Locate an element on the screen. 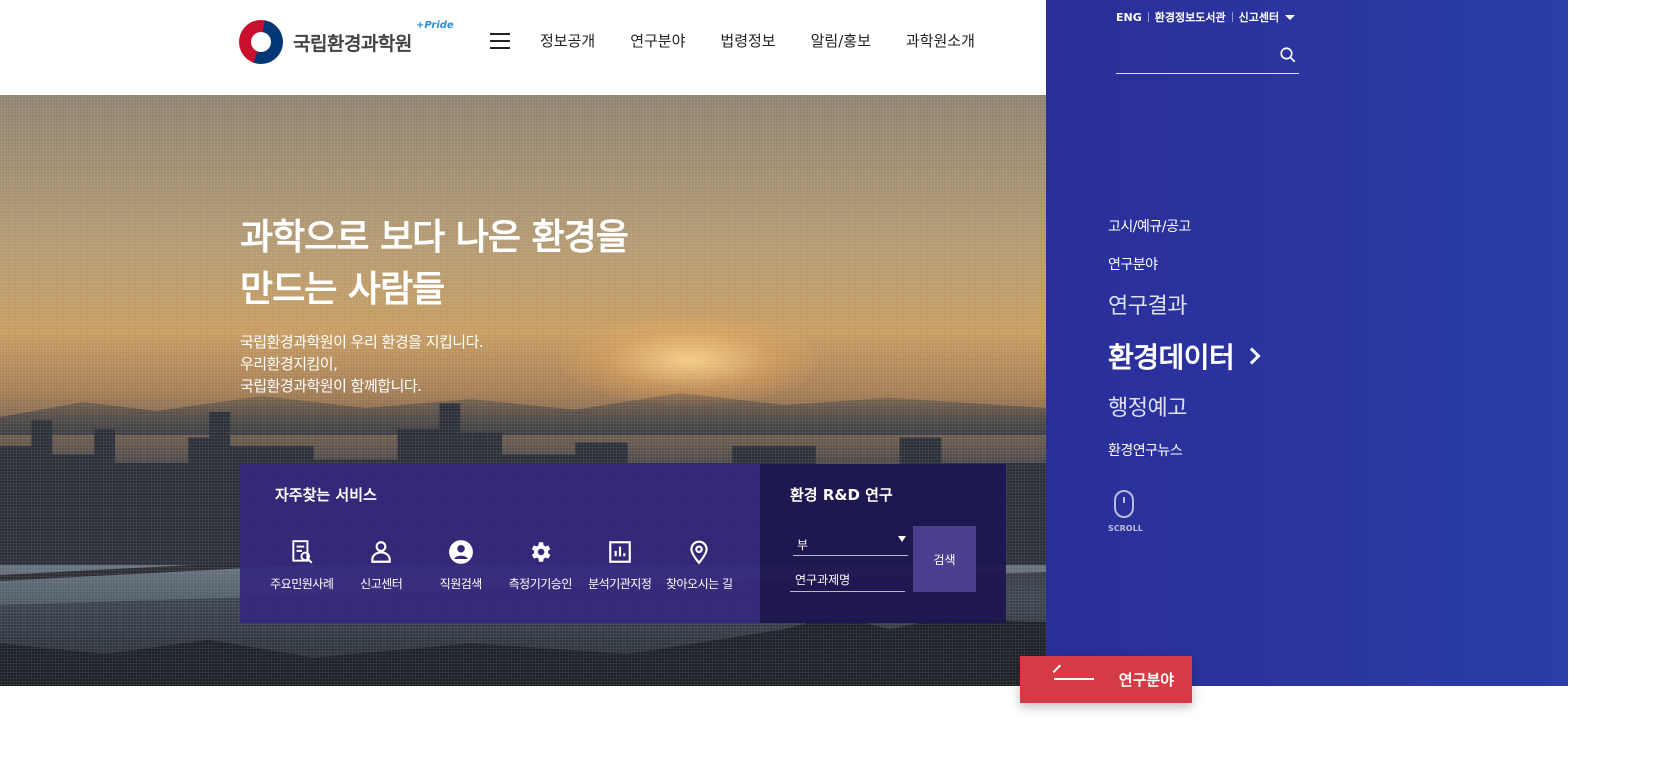  side-menu-item-research-news: 환경연구뉴스 is located at coordinates (1183, 450).